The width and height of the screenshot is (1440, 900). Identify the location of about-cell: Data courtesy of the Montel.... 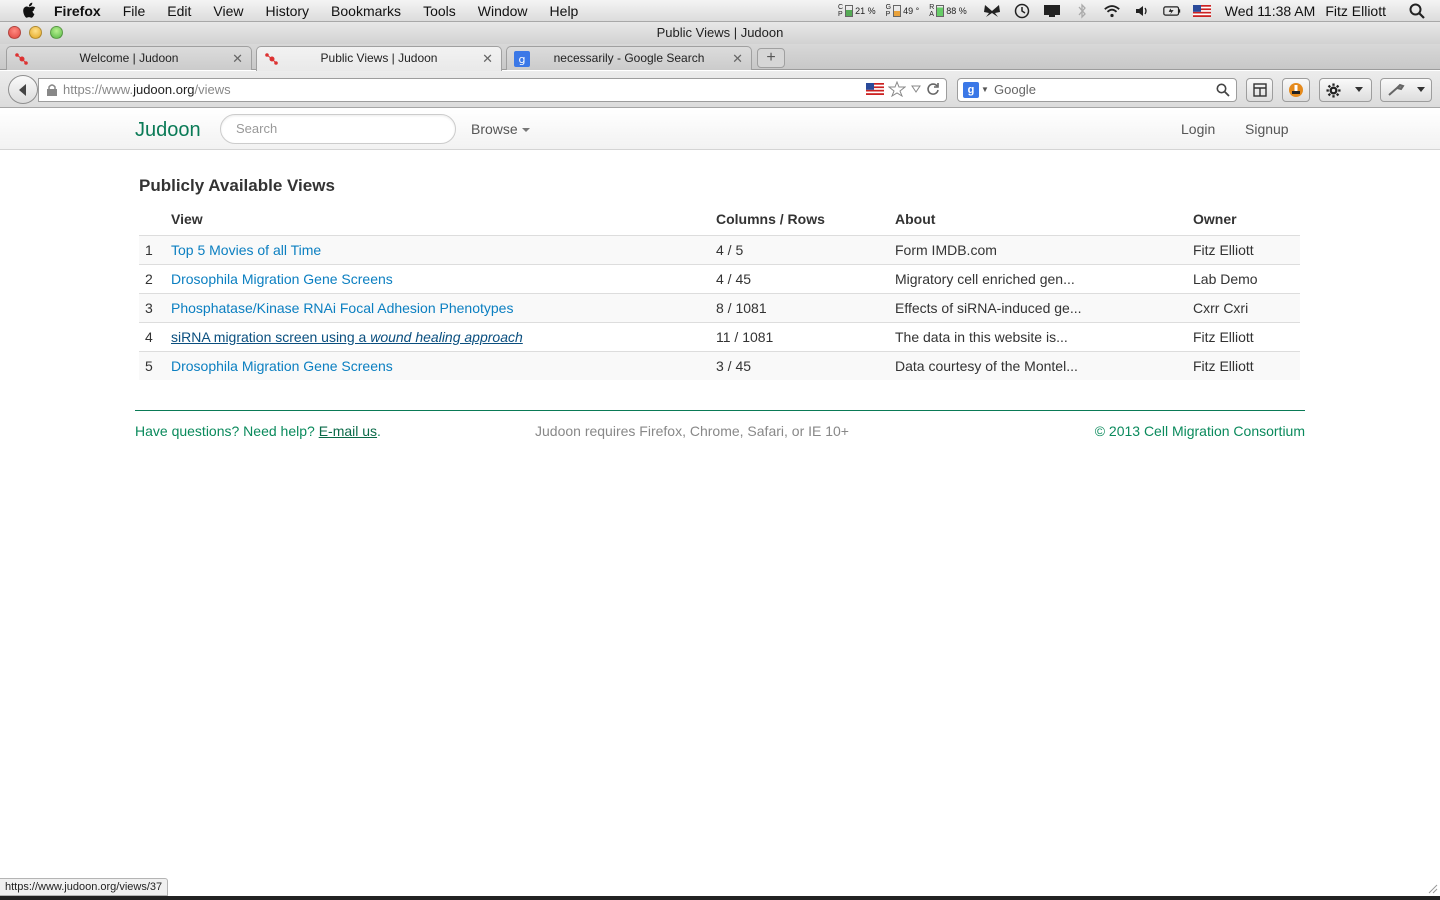
(1044, 365).